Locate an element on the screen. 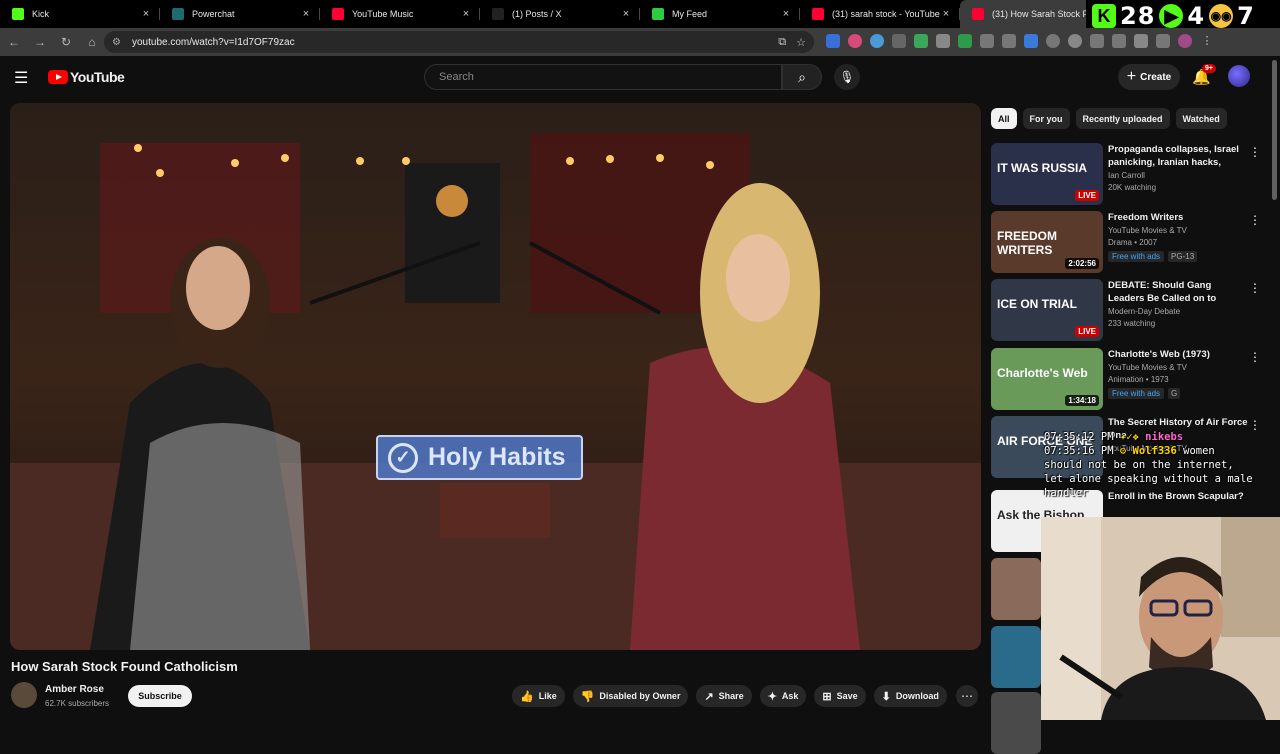  menu-dots-icon: ⋮ is located at coordinates (1207, 41).